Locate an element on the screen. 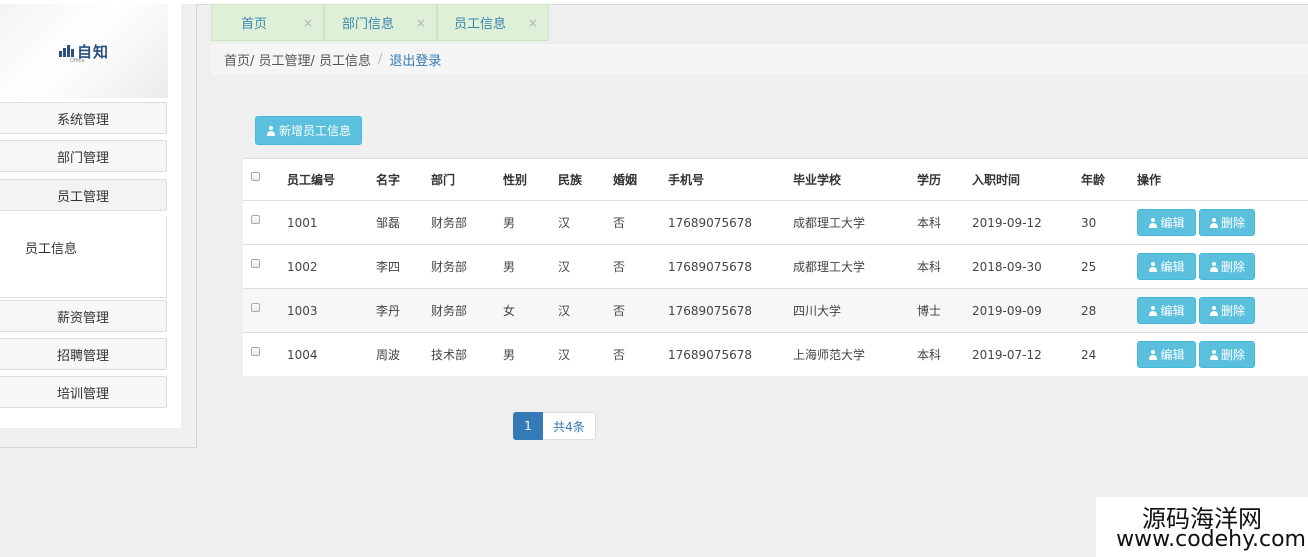 This screenshot has height=557, width=1308. page-number-1: 1 is located at coordinates (528, 426).